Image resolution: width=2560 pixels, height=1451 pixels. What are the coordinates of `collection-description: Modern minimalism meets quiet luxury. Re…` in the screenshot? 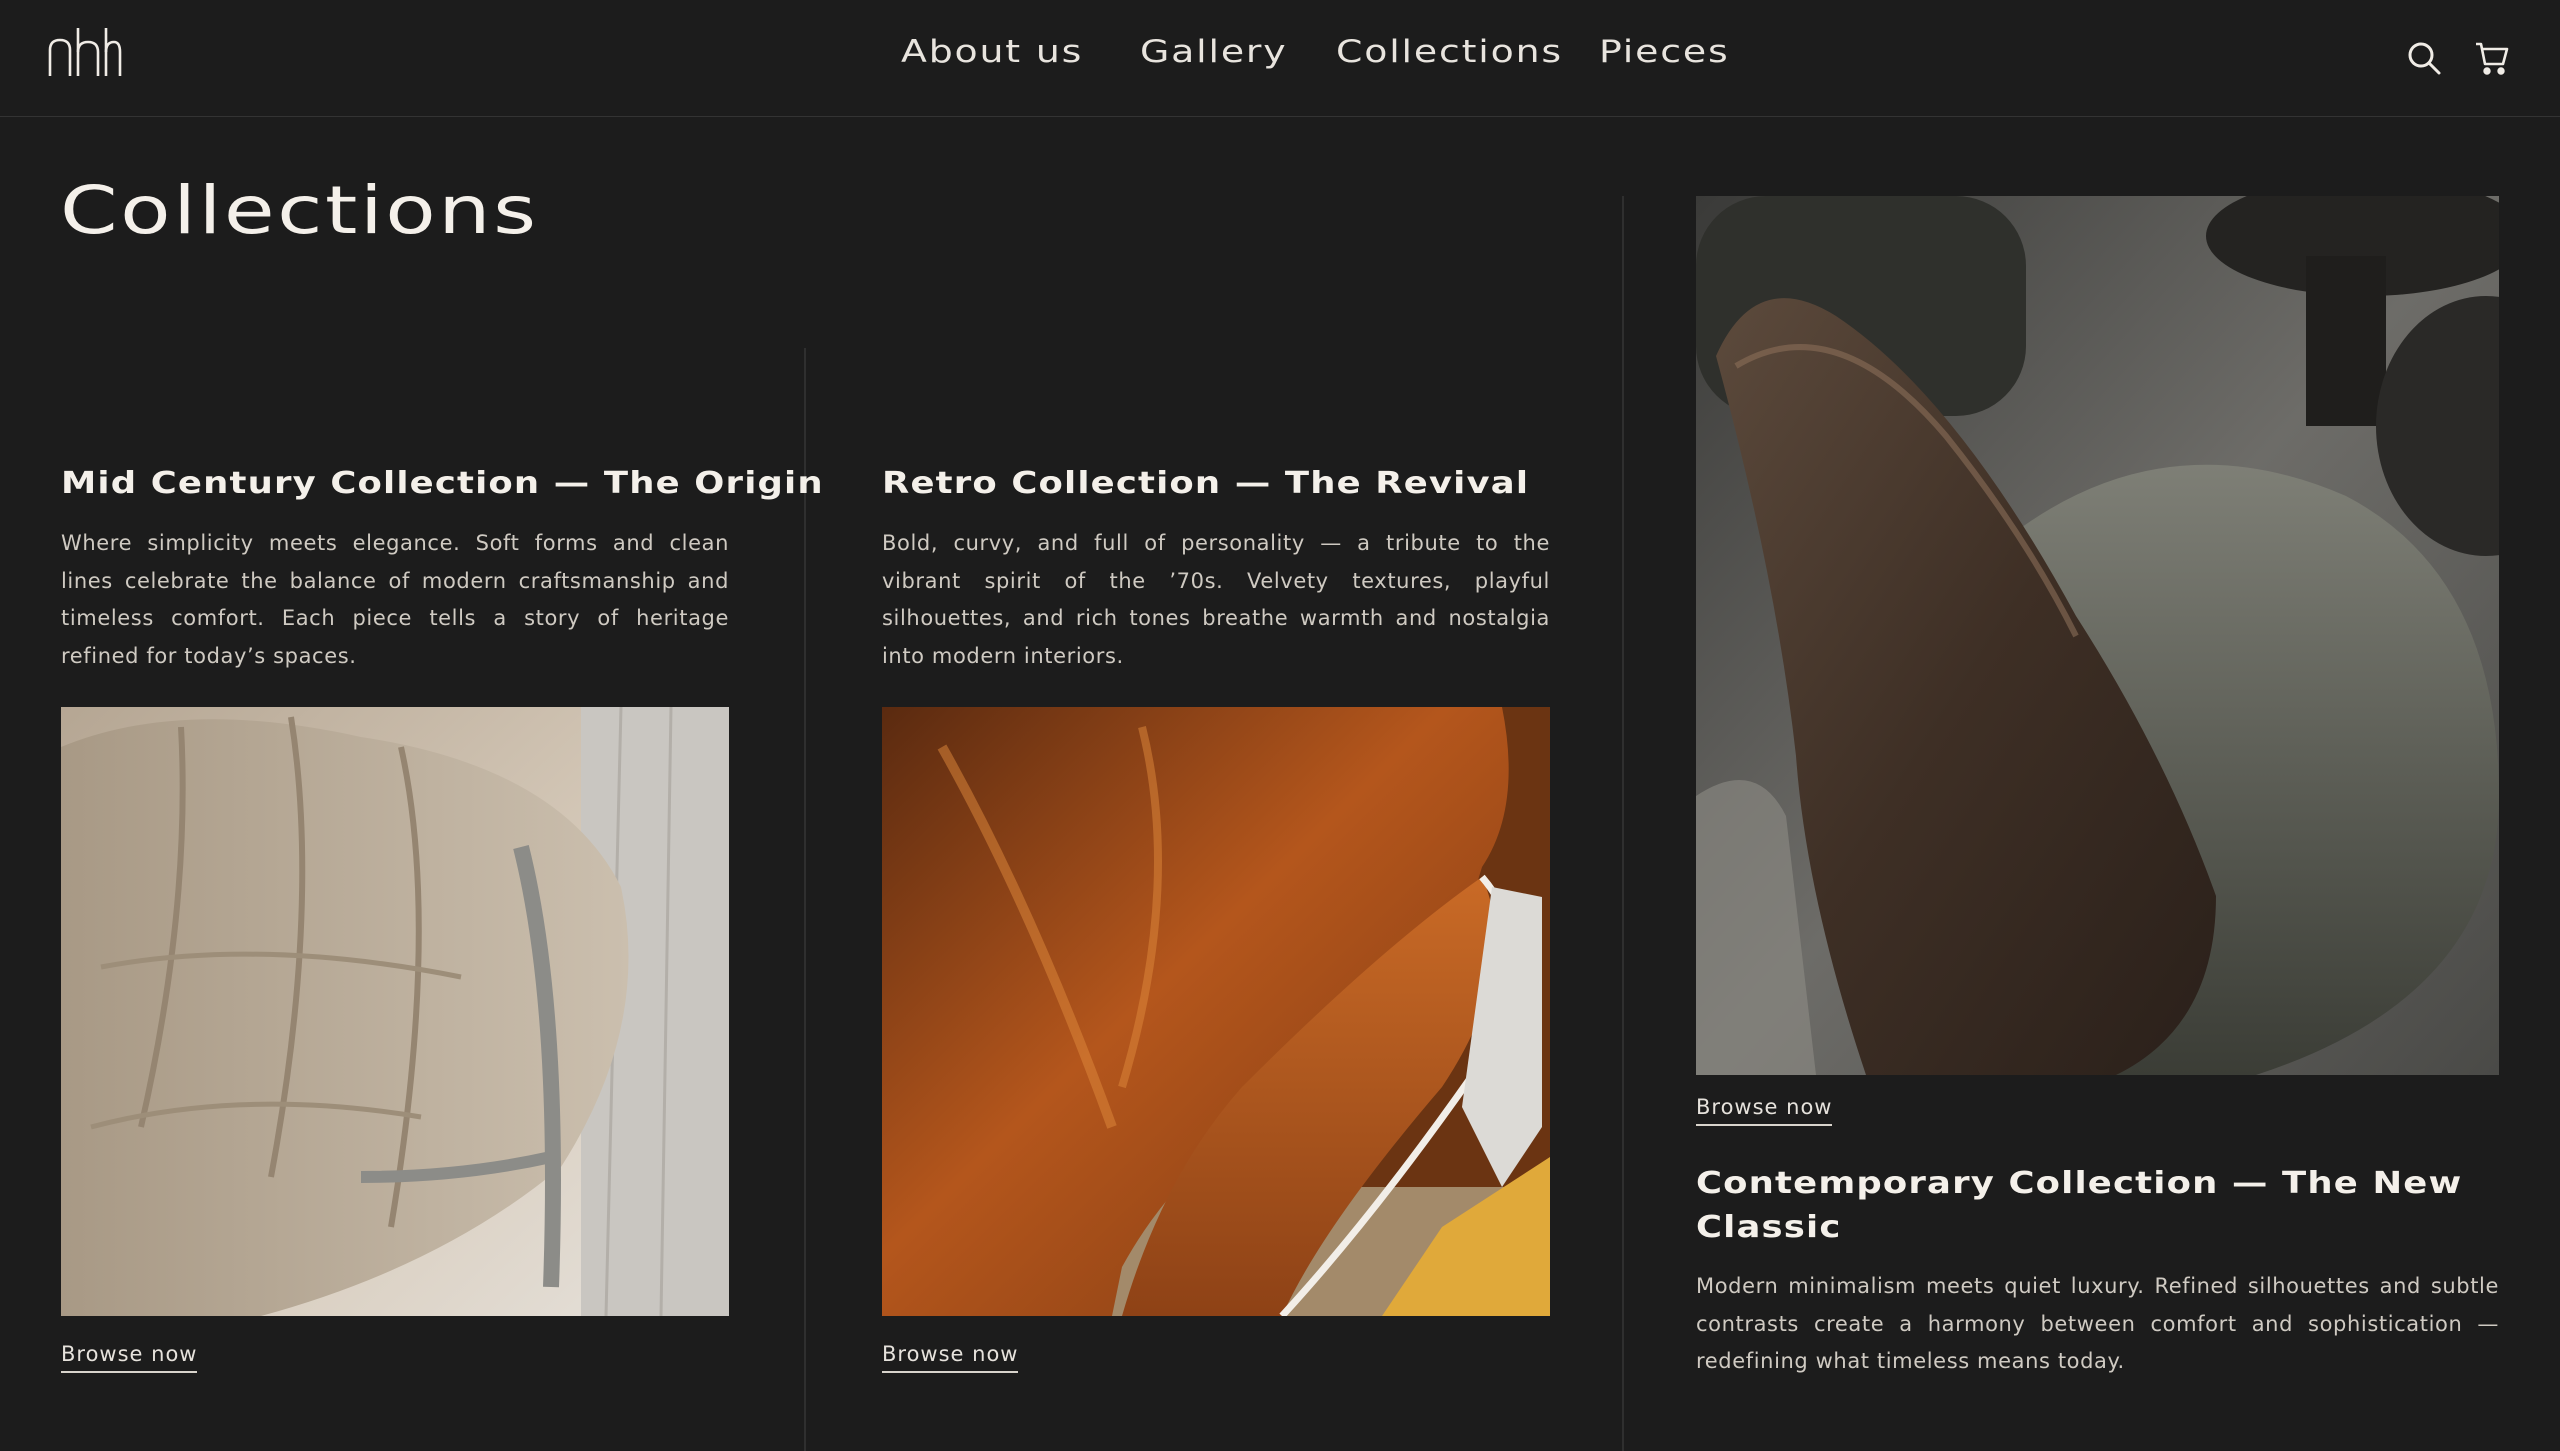 It's located at (2097, 1323).